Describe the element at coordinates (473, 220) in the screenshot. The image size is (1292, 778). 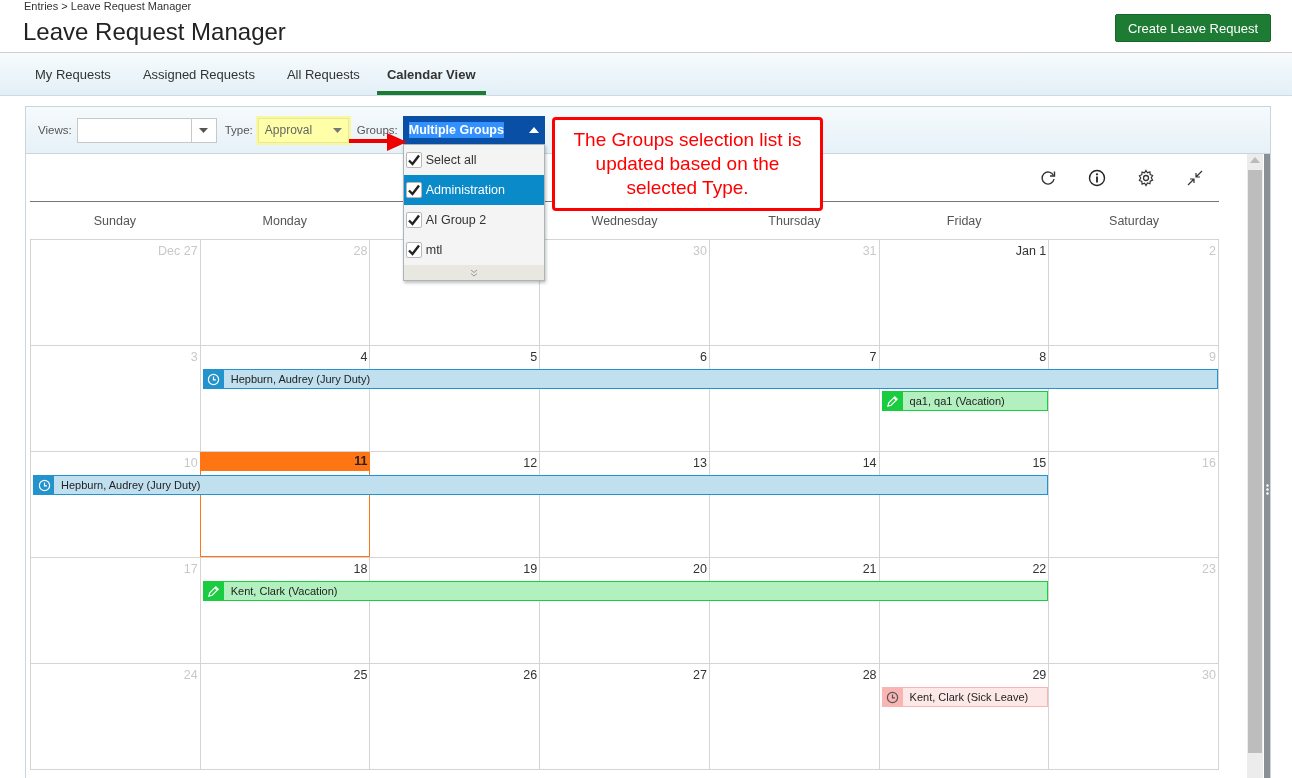
I see `group-option: AI Group 2` at that location.